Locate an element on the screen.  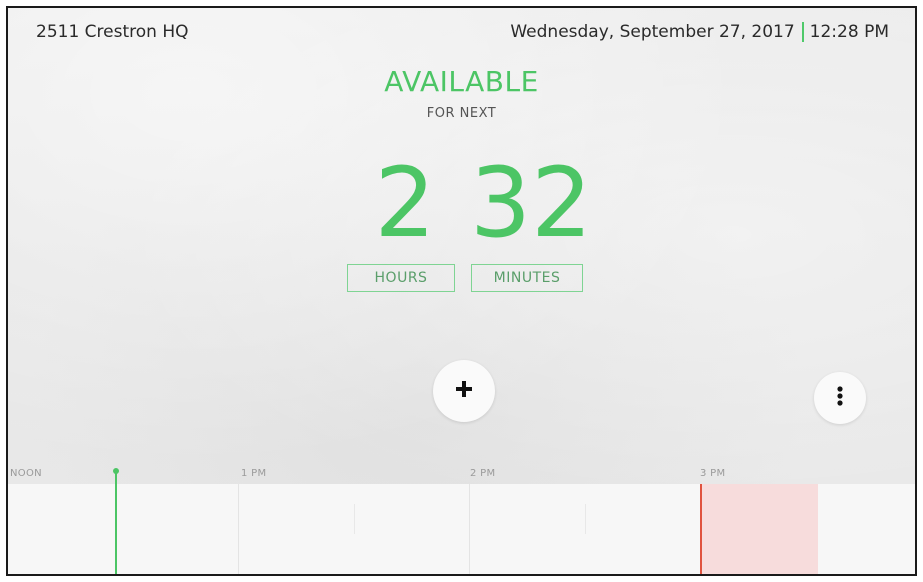
date-time: Wednesday, September 27, 2017 12:28 PM is located at coordinates (699, 32).